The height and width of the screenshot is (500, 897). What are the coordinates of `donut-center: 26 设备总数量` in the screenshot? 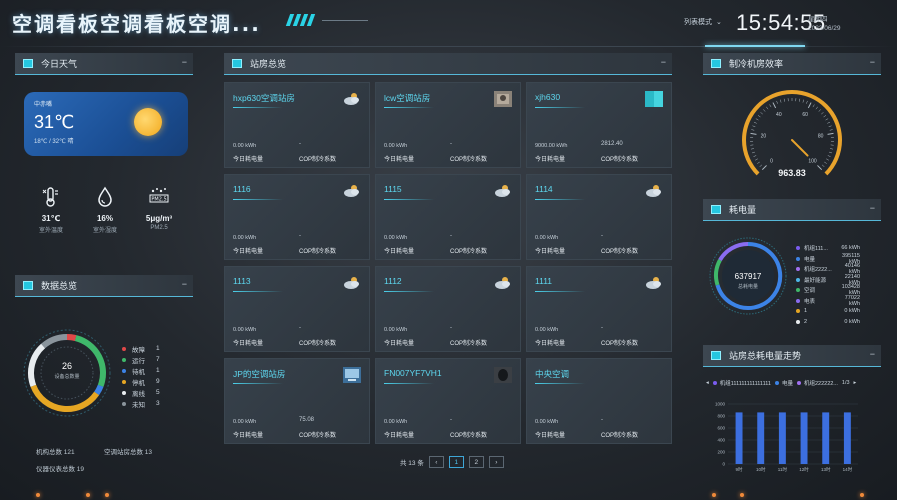 It's located at (67, 373).